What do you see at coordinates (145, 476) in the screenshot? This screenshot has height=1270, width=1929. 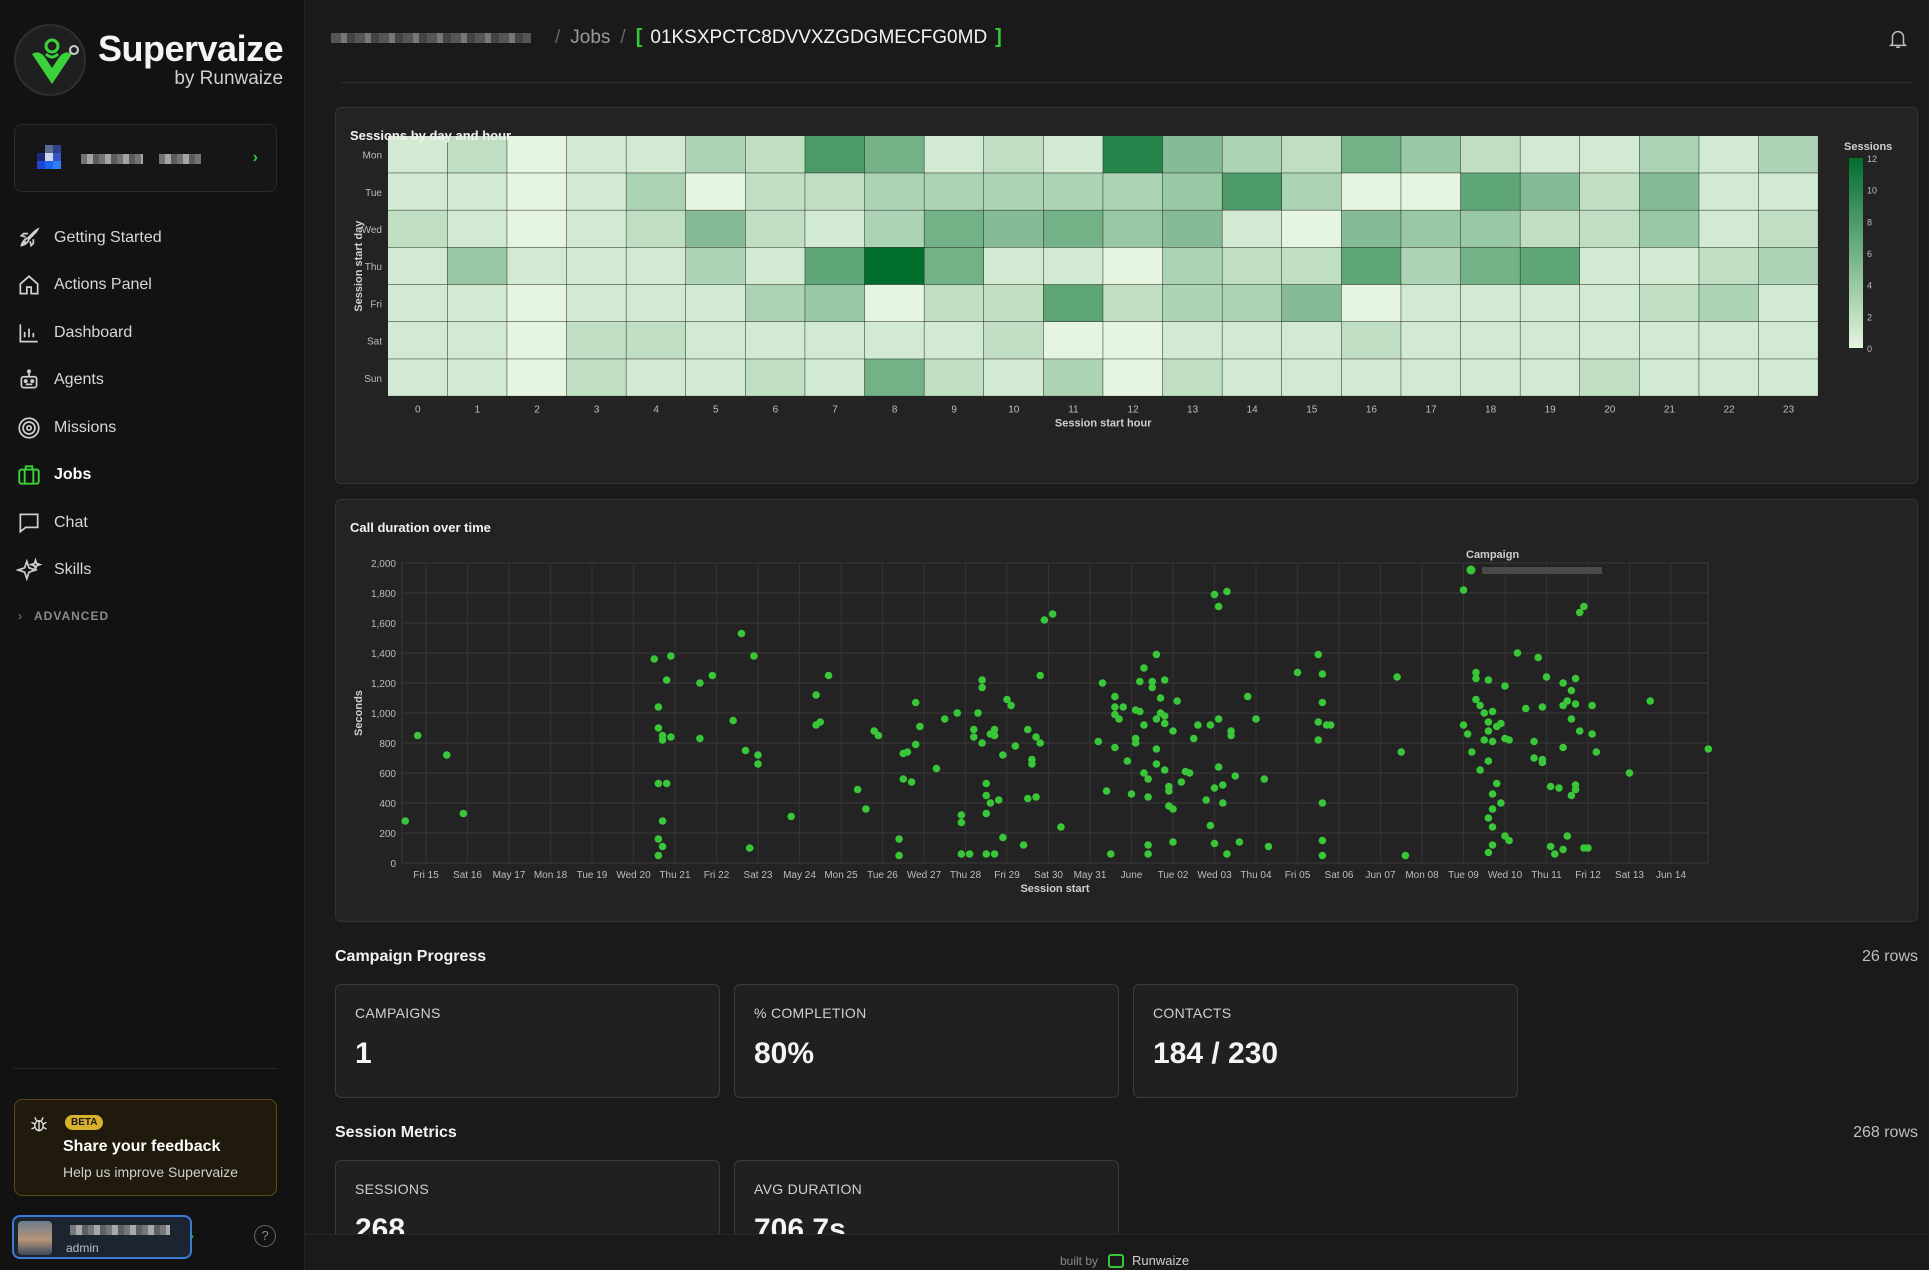 I see `sidebar-item-jobs: Jobs` at bounding box center [145, 476].